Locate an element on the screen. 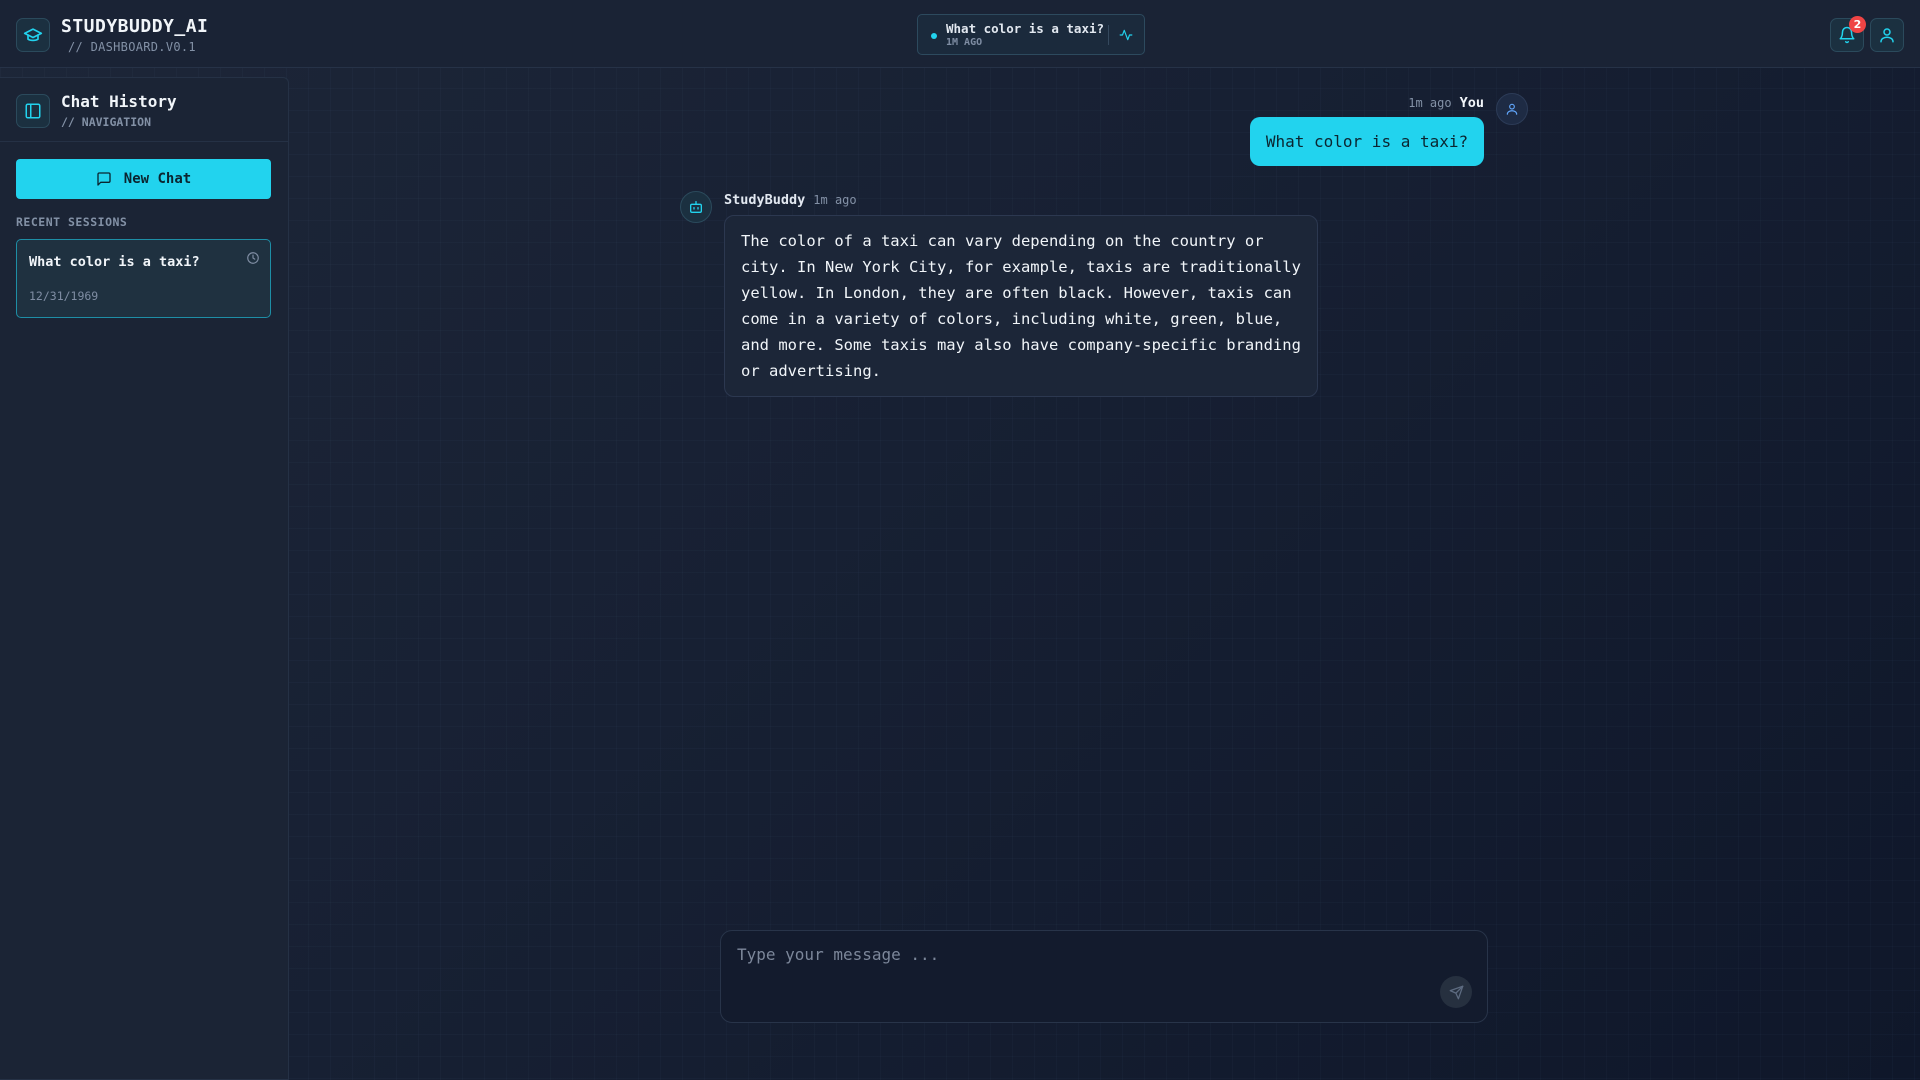 This screenshot has width=1920, height=1080. new-chat-label: New Chat is located at coordinates (157, 179).